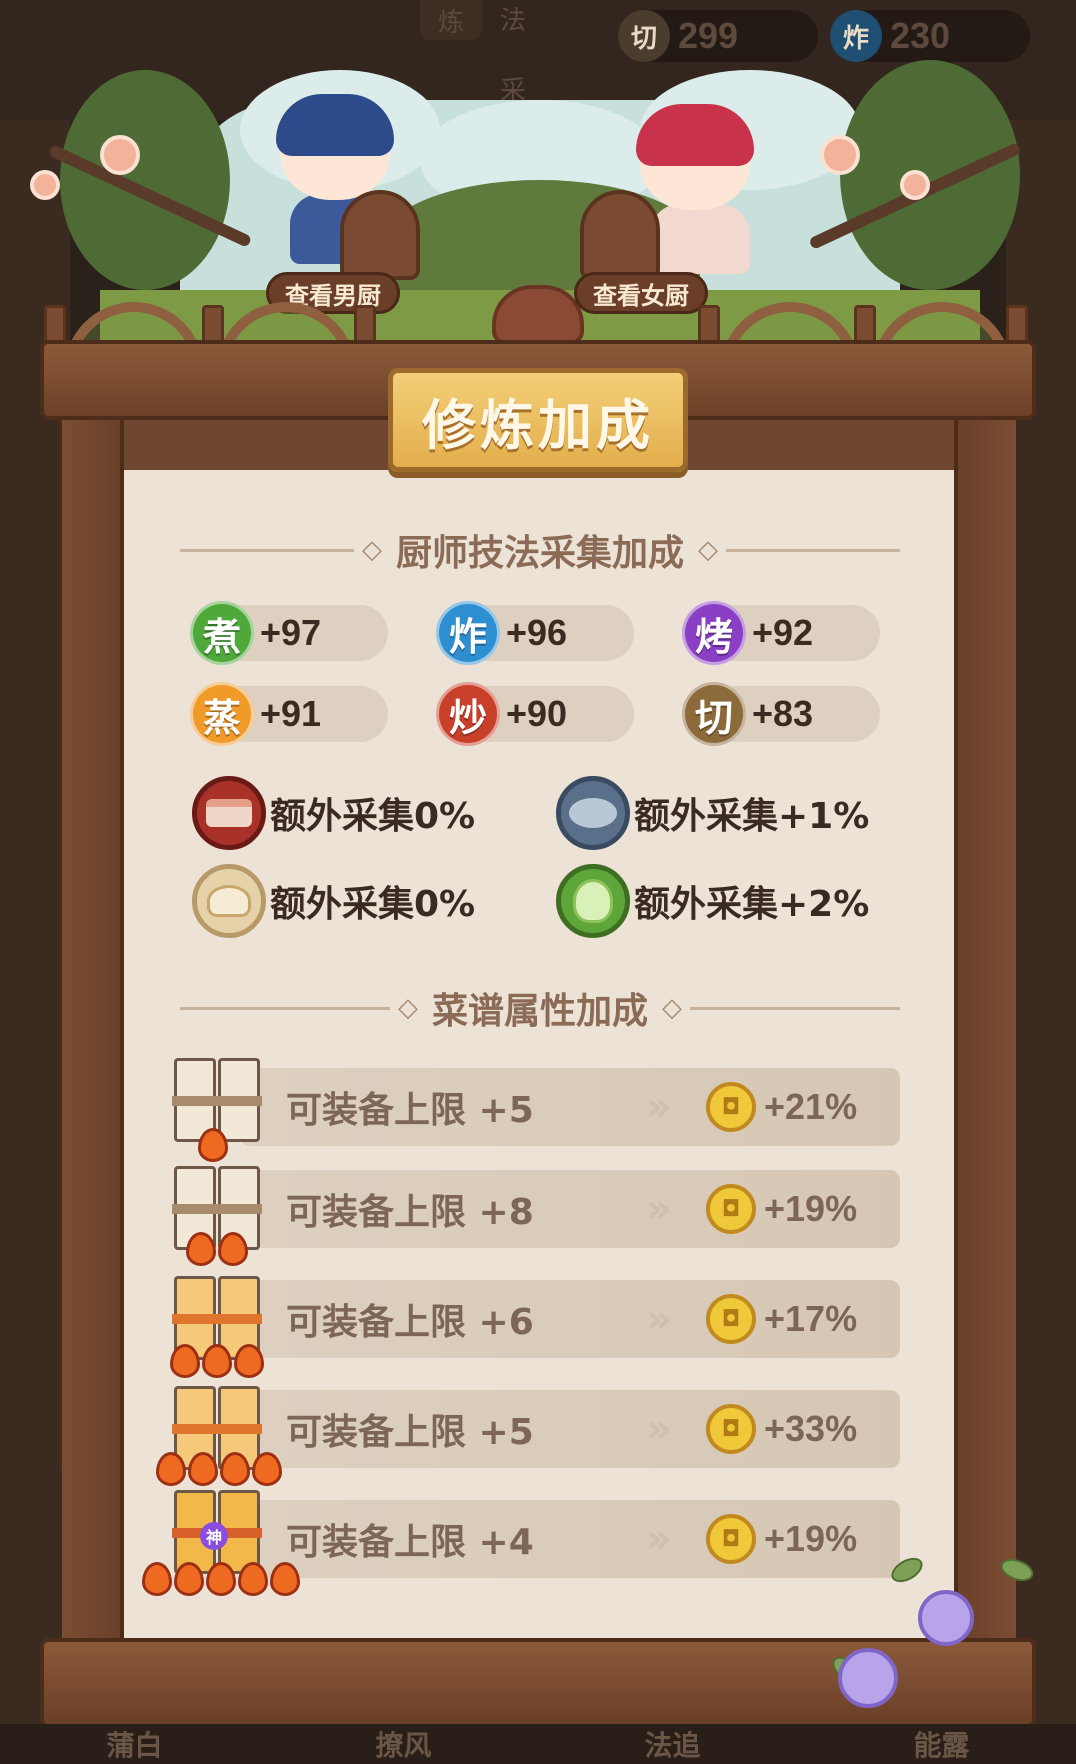 This screenshot has height=1764, width=1076. Describe the element at coordinates (641, 293) in the screenshot. I see `view-female-chef-button: 查看女厨` at that location.